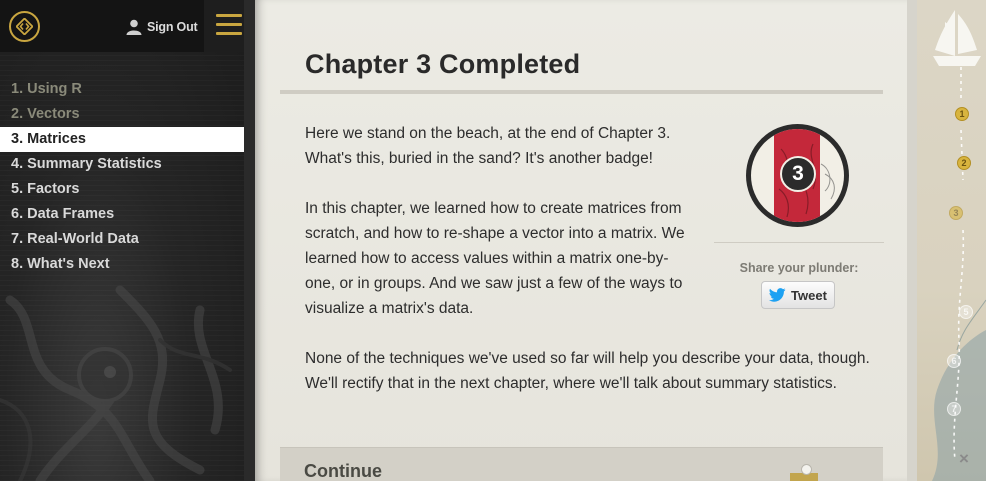  I want to click on chapter-item-vectors: 2. Vectors, so click(122, 114).